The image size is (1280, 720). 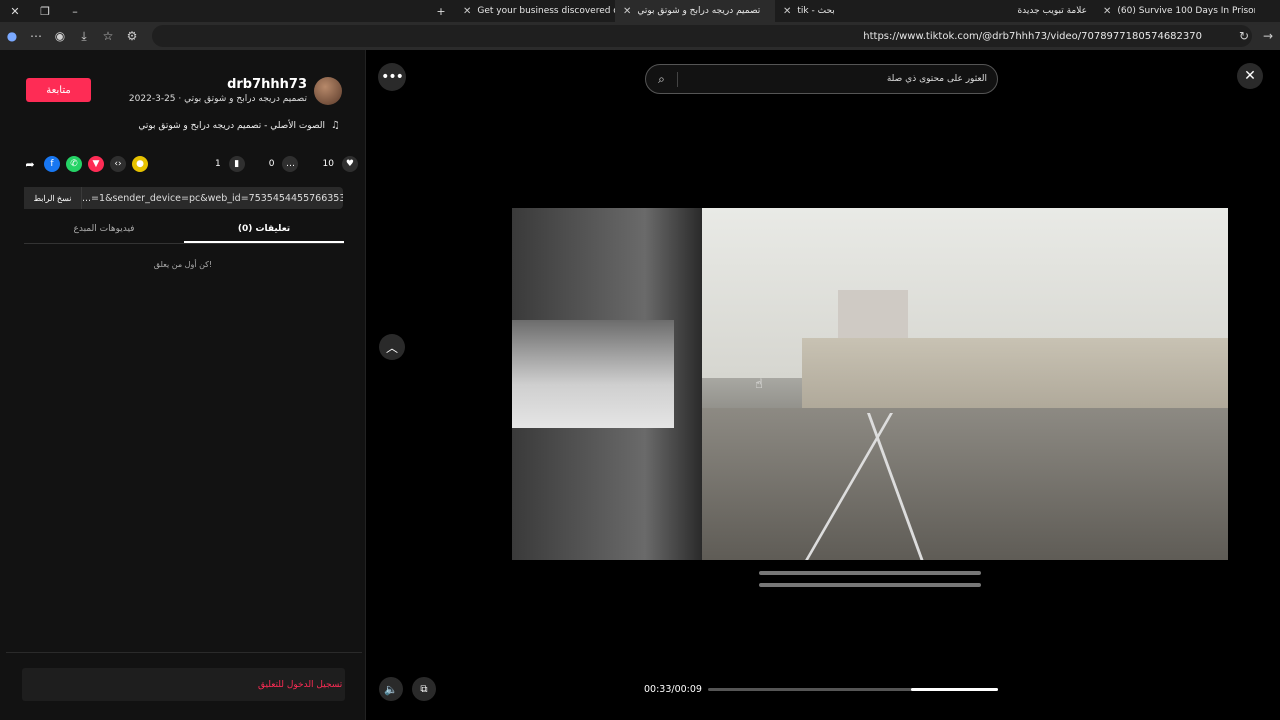 I want to click on embed-icon: ‹›, so click(x=118, y=164).